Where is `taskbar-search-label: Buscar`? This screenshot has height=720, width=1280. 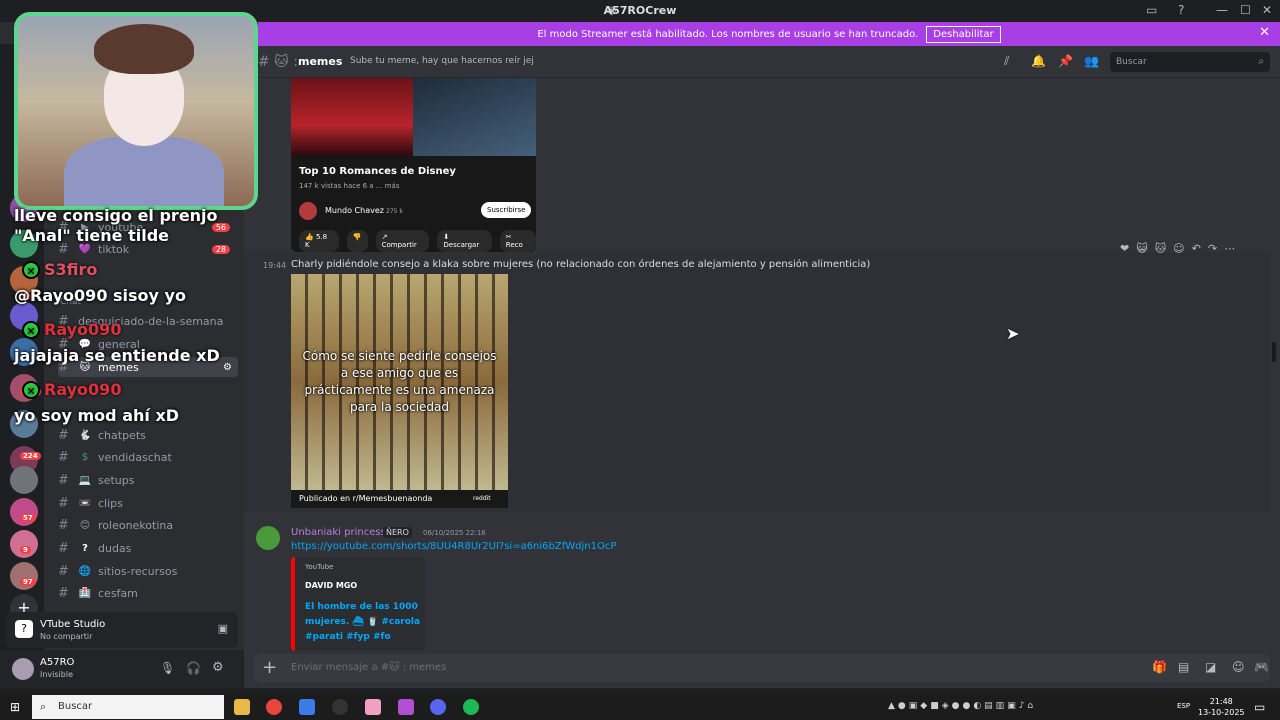
taskbar-search-label: Buscar is located at coordinates (75, 706).